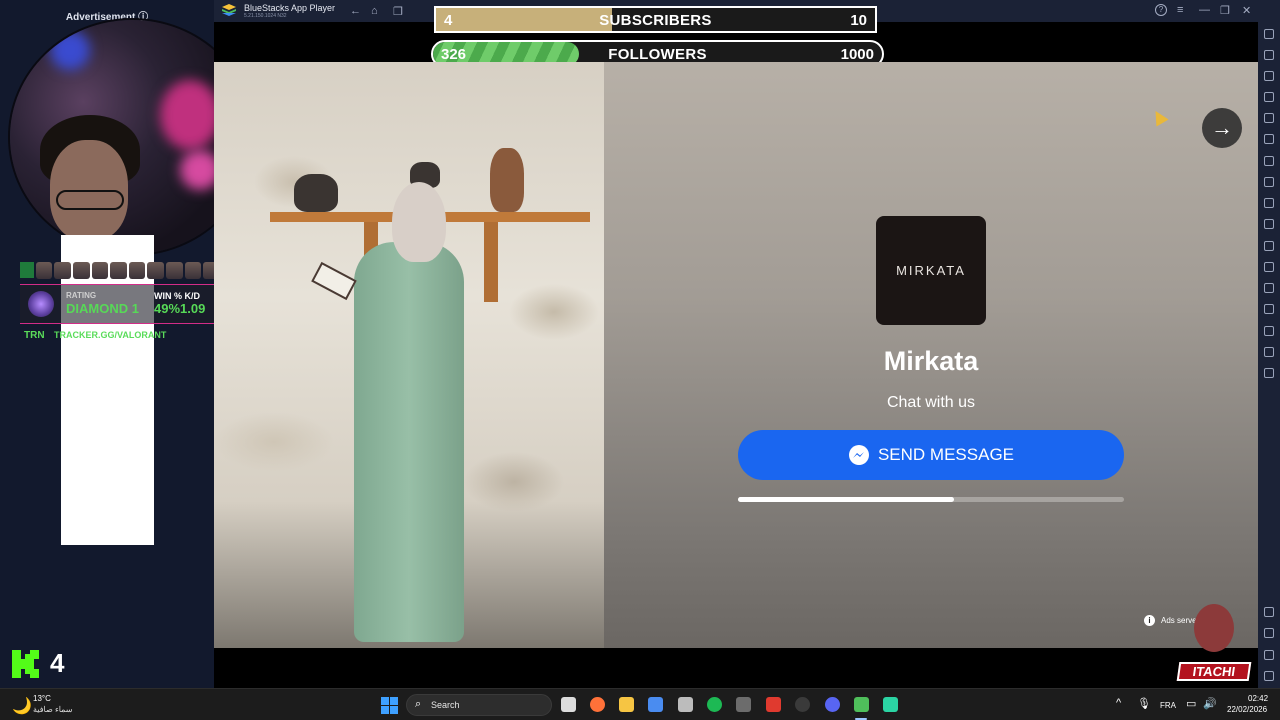 The image size is (1280, 720). I want to click on location-icon, so click(1269, 331).